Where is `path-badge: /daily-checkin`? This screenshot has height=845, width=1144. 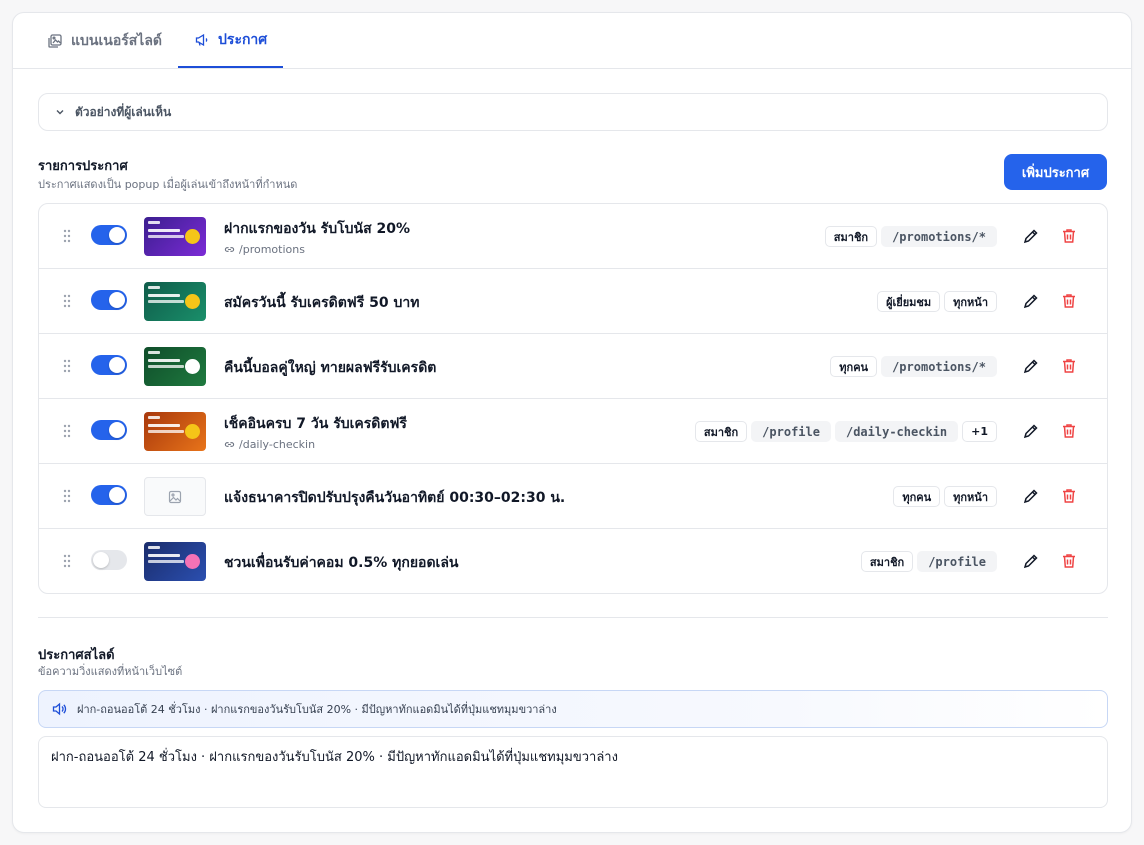
path-badge: /daily-checkin is located at coordinates (896, 431).